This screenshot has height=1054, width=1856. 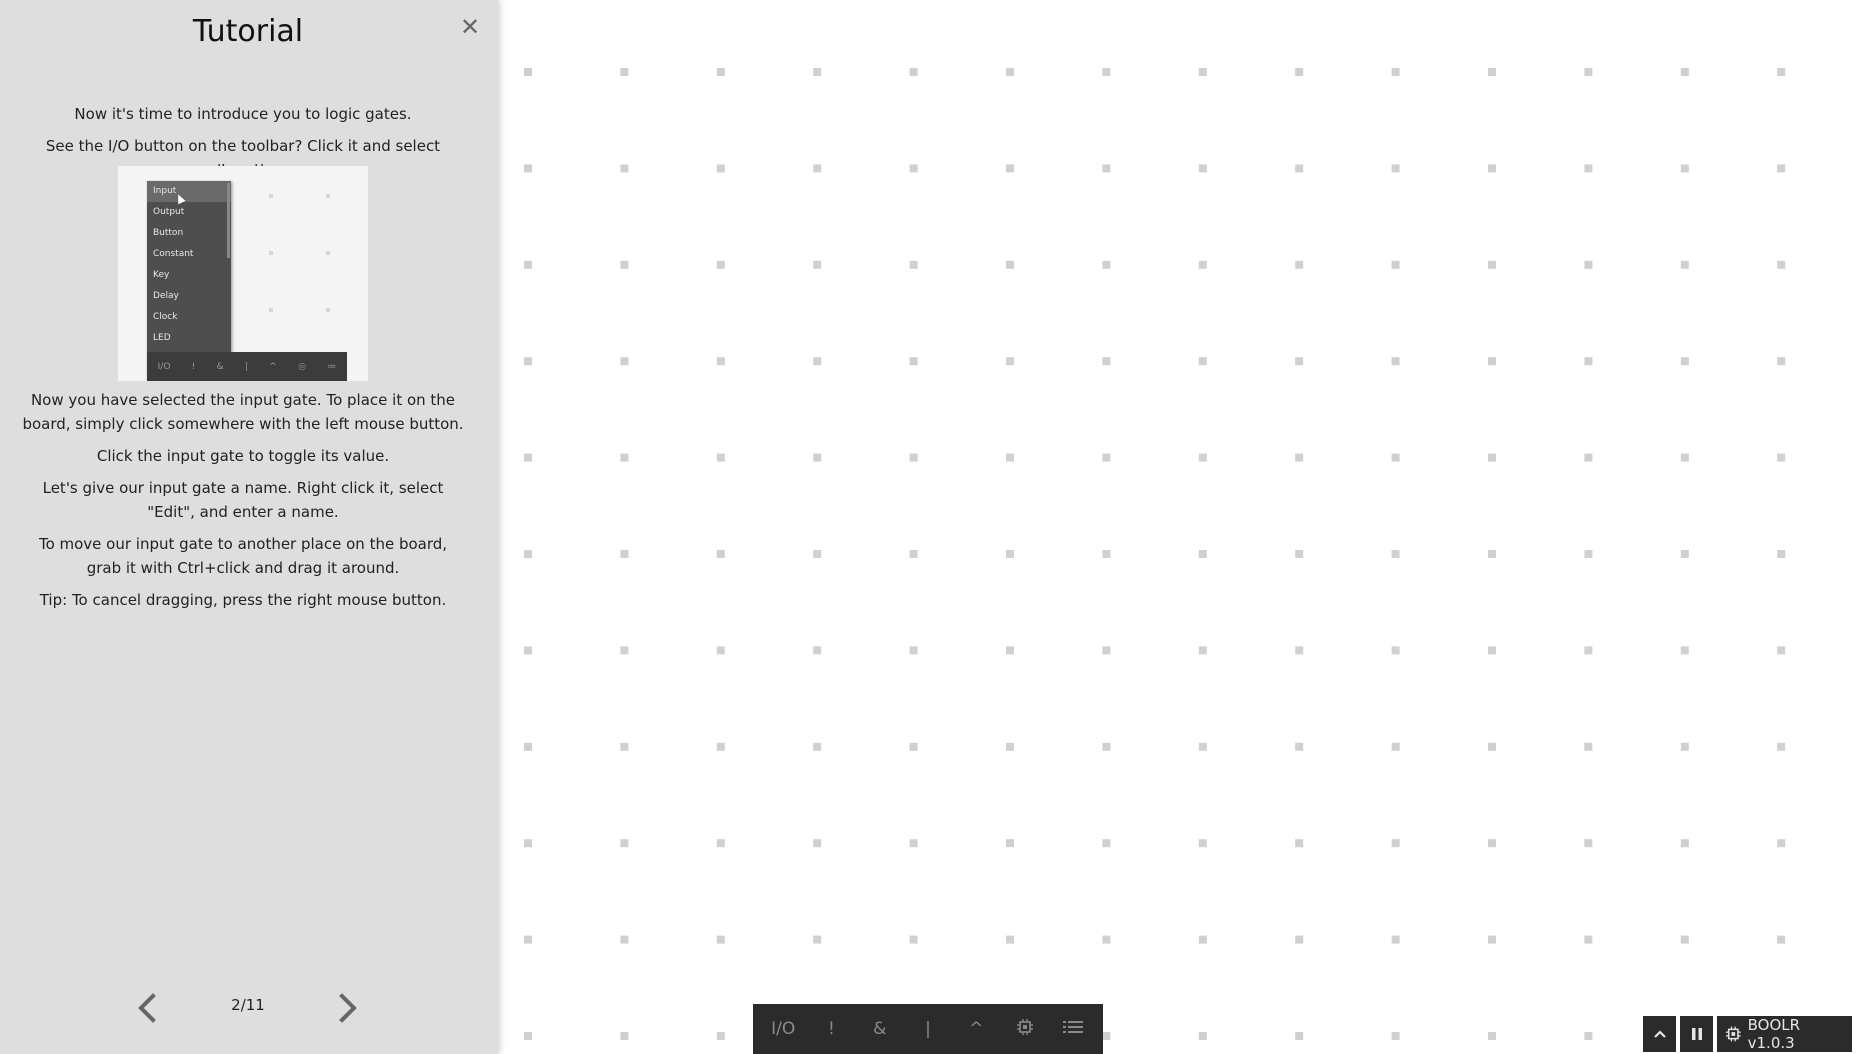 I want to click on preview-toolbar-item: ^, so click(x=273, y=367).